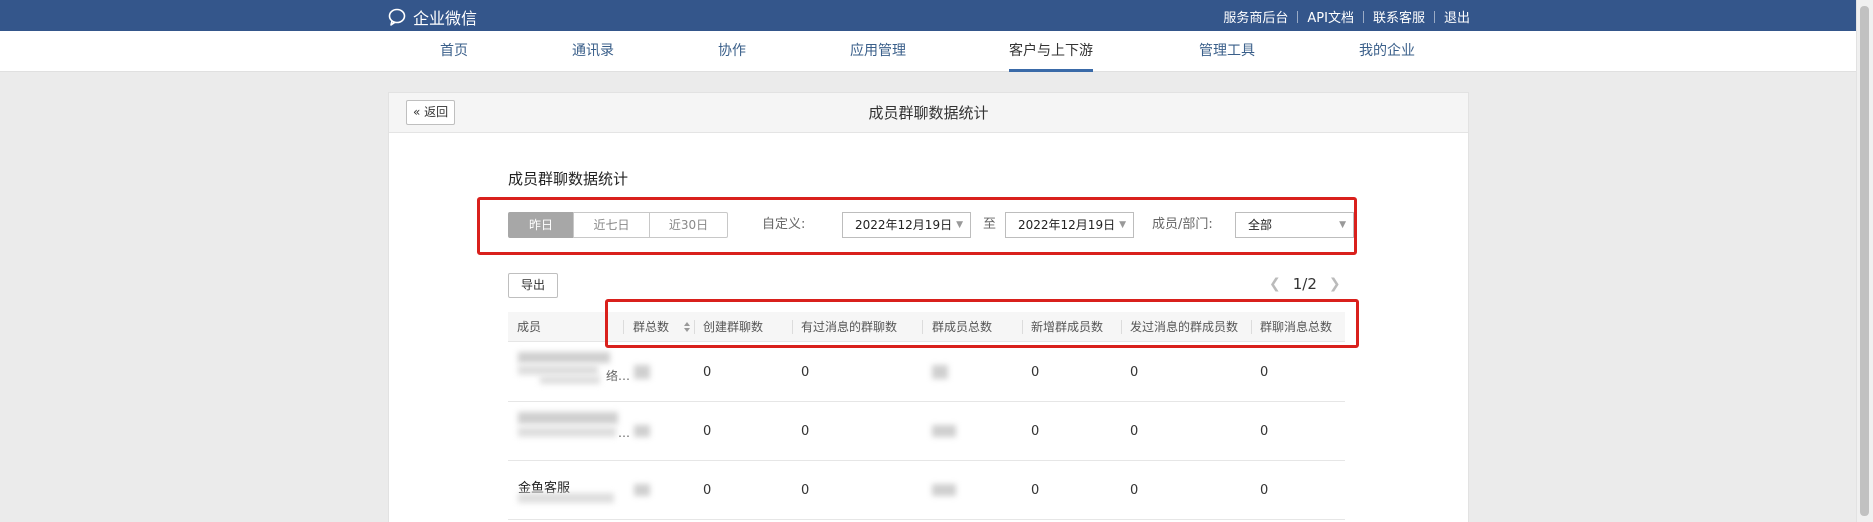  Describe the element at coordinates (849, 327) in the screenshot. I see `col-groups-with-messages: 有过消息的群聊数` at that location.